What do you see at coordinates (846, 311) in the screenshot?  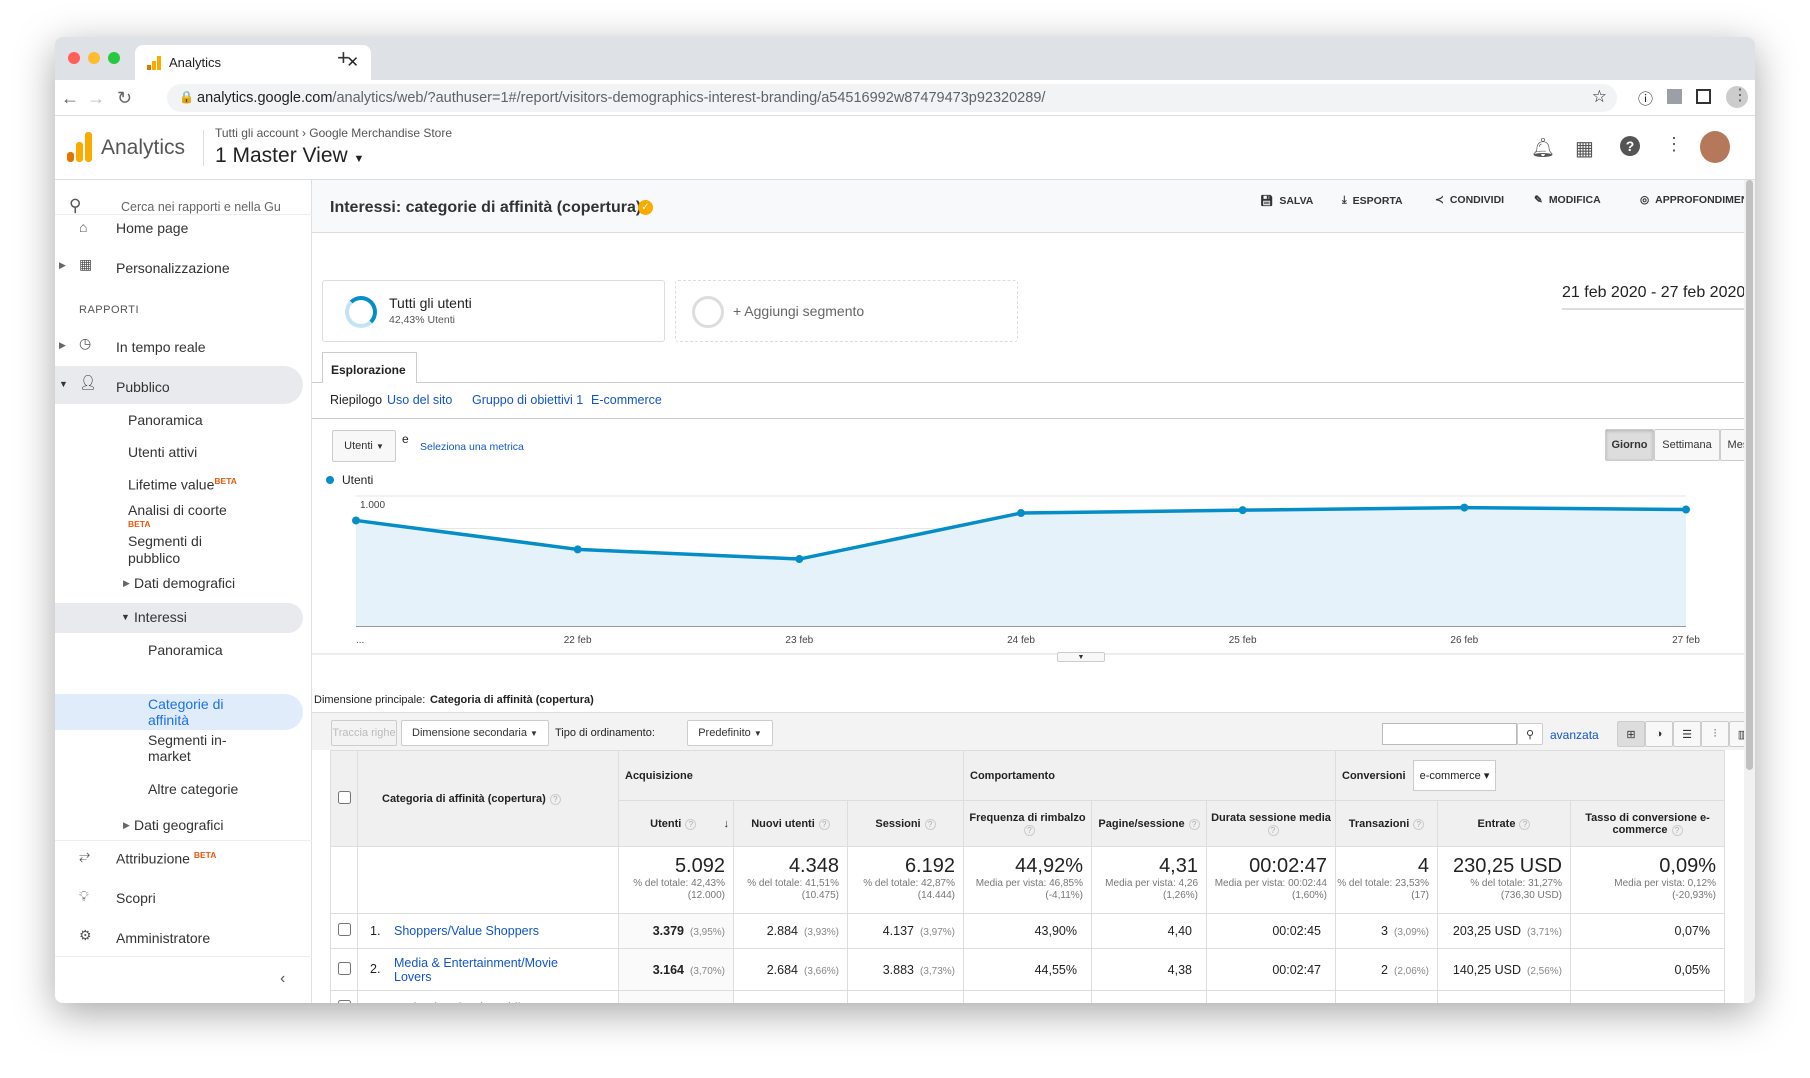 I see `add-segment-button: + Aggiungi segmento` at bounding box center [846, 311].